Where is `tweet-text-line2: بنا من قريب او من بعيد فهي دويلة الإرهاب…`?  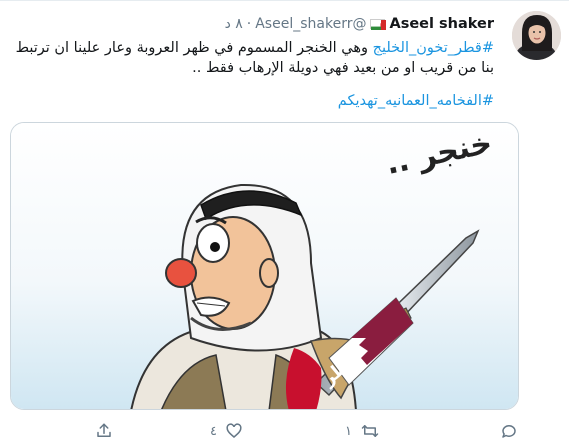
tweet-text-line2: بنا من قريب او من بعيد فهي دويلة الإرهاب… is located at coordinates (343, 68).